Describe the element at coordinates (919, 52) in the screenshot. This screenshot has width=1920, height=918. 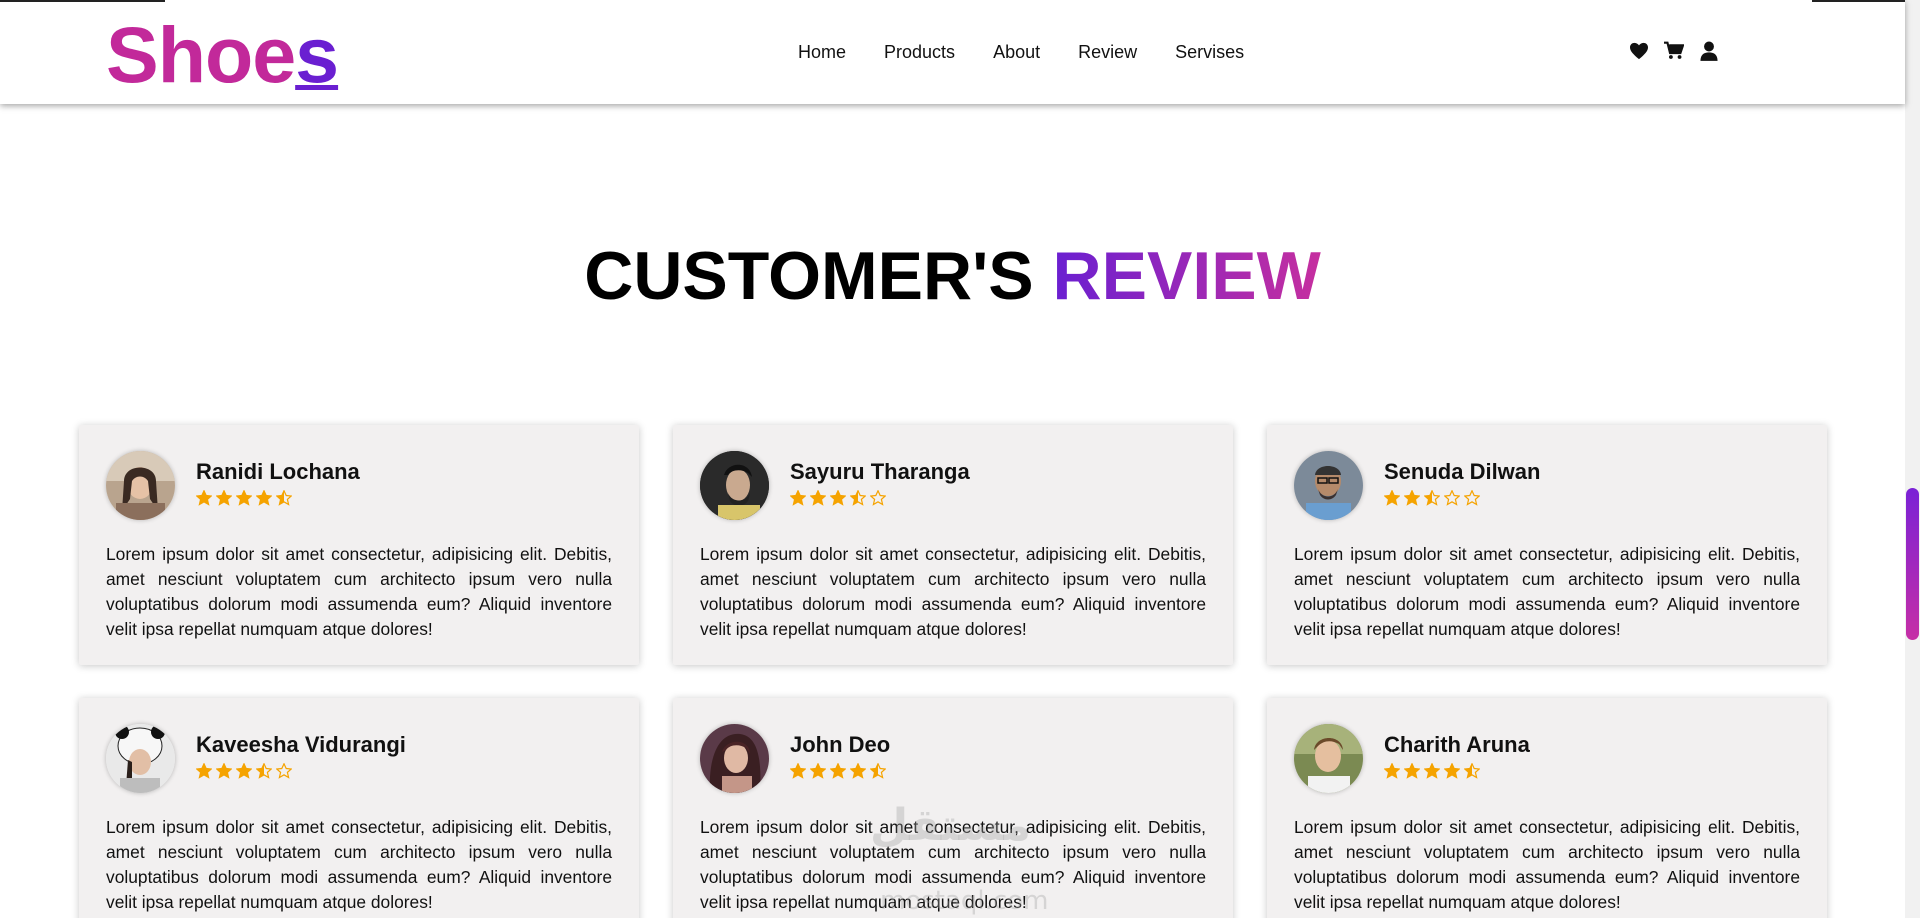
I see `nav-link-products: Products` at that location.